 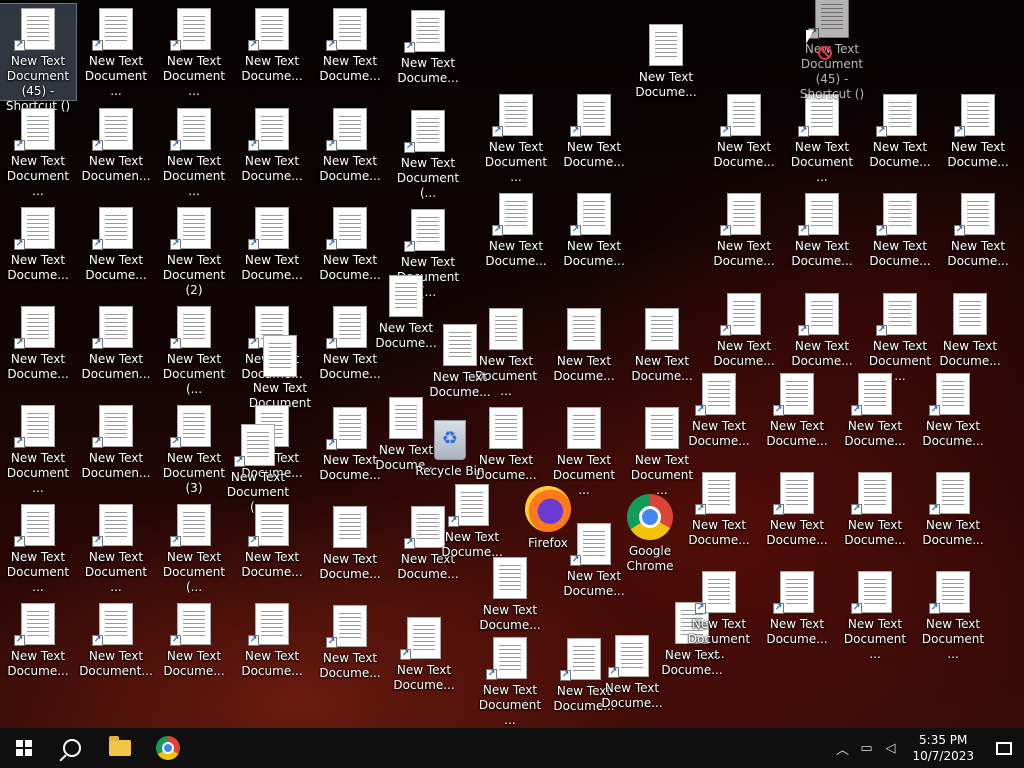 I want to click on chevron-up-icon: ︿, so click(x=842, y=748).